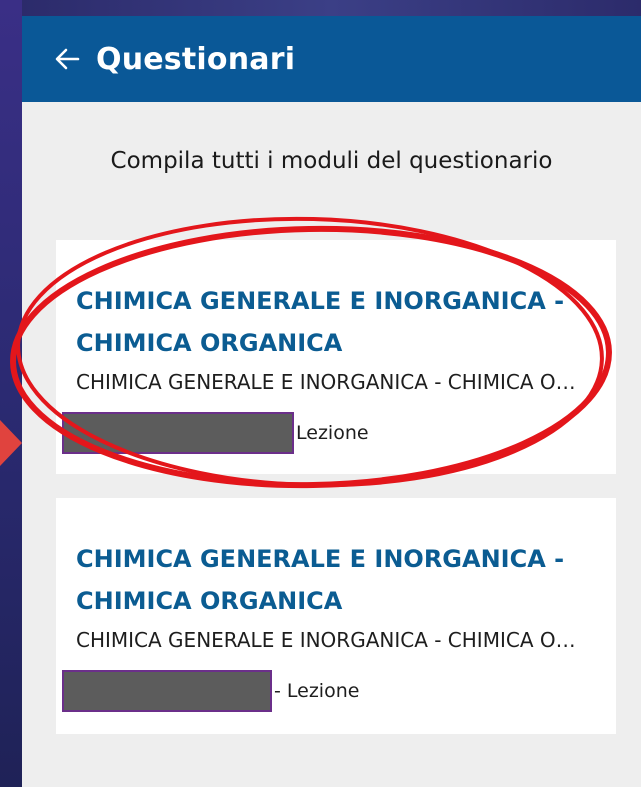 Image resolution: width=641 pixels, height=787 pixels. Describe the element at coordinates (317, 691) in the screenshot. I see `lesson-label: - Lezione` at that location.